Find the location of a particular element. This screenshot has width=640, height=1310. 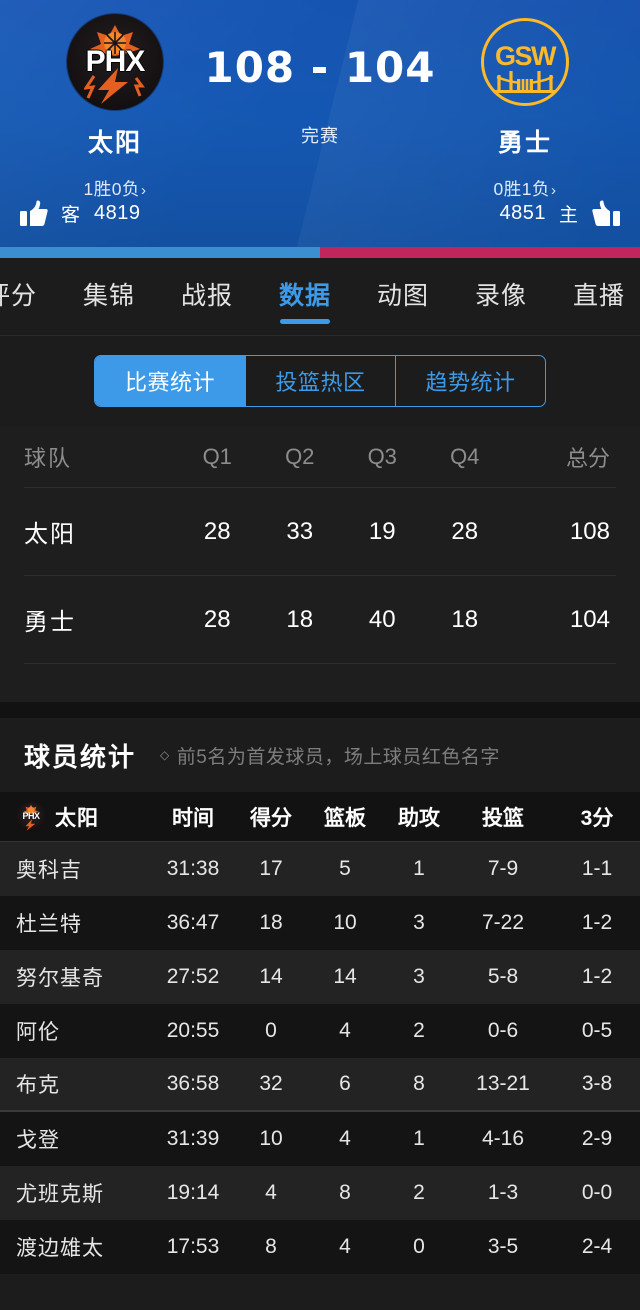

col-header-q4: Q4 is located at coordinates (465, 456).